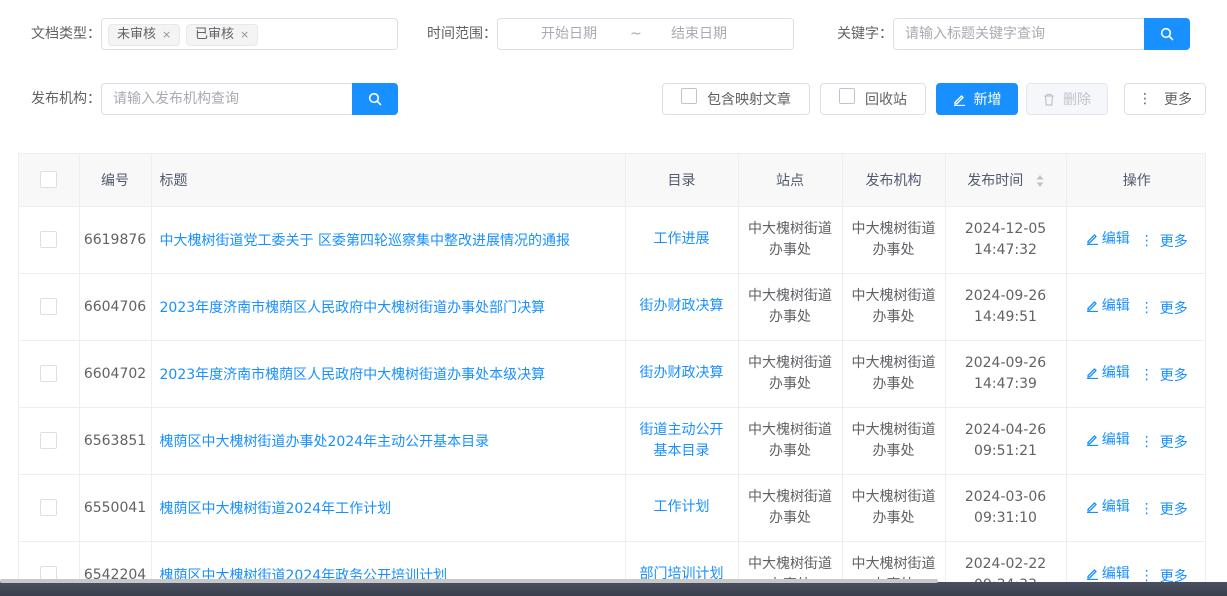  What do you see at coordinates (1019, 34) in the screenshot?
I see `keyword-input` at bounding box center [1019, 34].